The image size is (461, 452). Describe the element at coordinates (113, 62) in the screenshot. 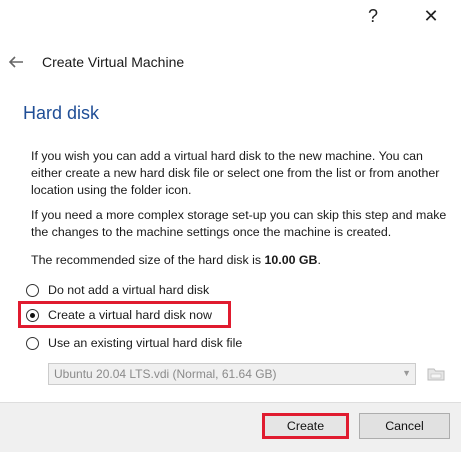

I see `wizard-title: Create Virtual Machine` at that location.